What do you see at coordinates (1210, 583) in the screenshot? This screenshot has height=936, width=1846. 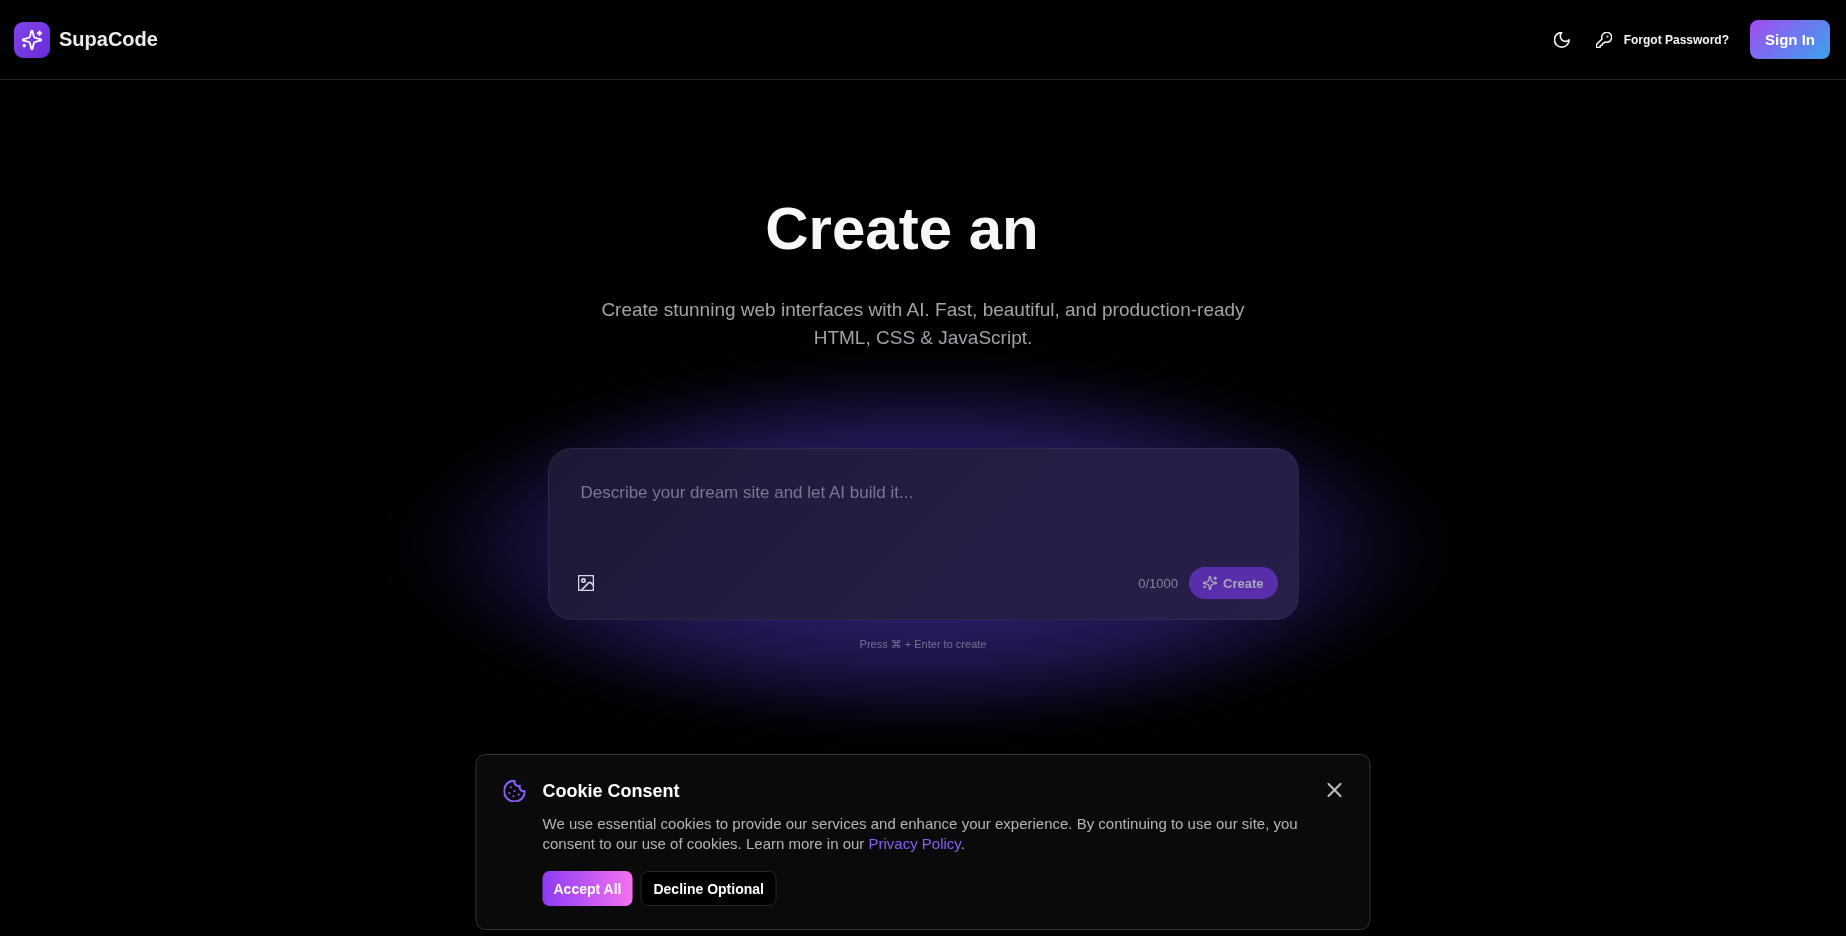 I see `sparkle-icon` at bounding box center [1210, 583].